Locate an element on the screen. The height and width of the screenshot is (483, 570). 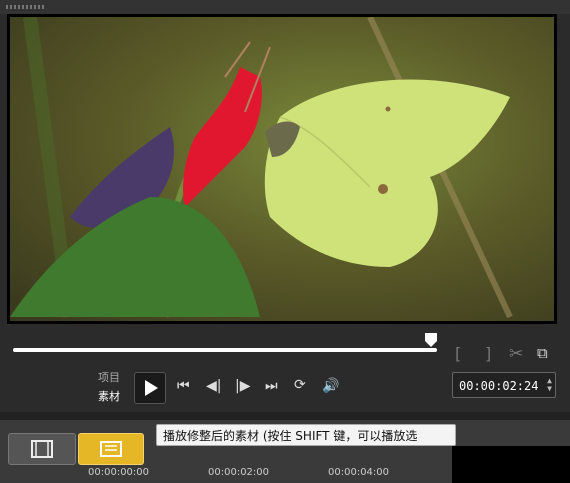
scrub-handle is located at coordinates (431, 340).